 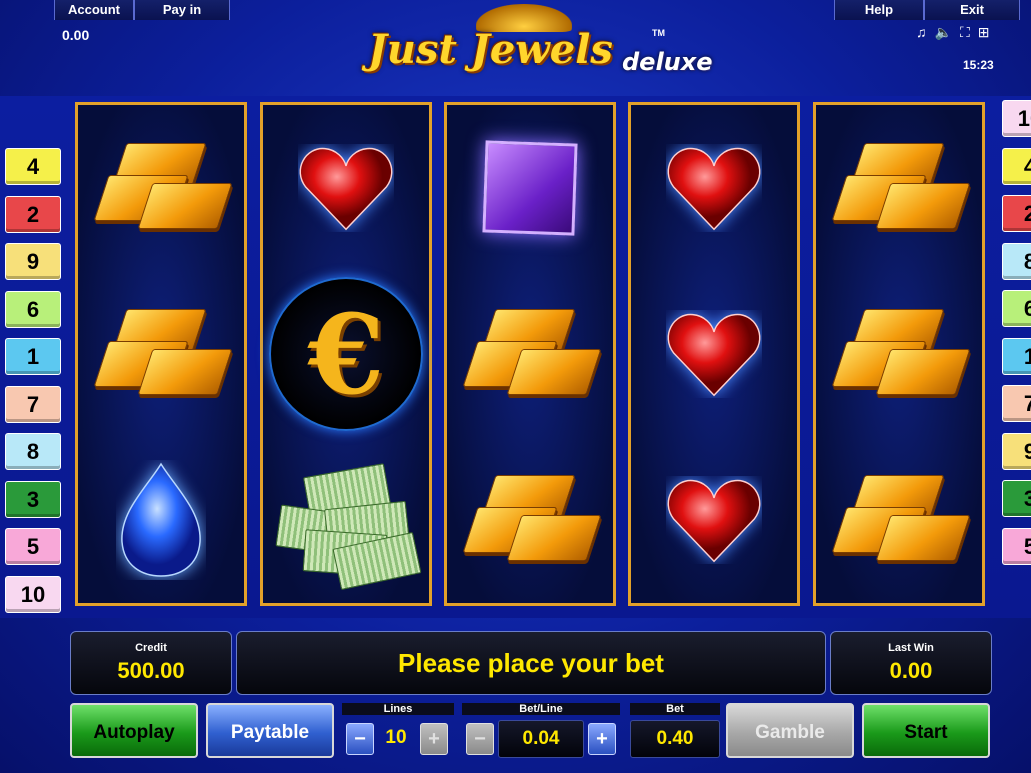 I want to click on blue-sapphire-icon, so click(x=161, y=519).